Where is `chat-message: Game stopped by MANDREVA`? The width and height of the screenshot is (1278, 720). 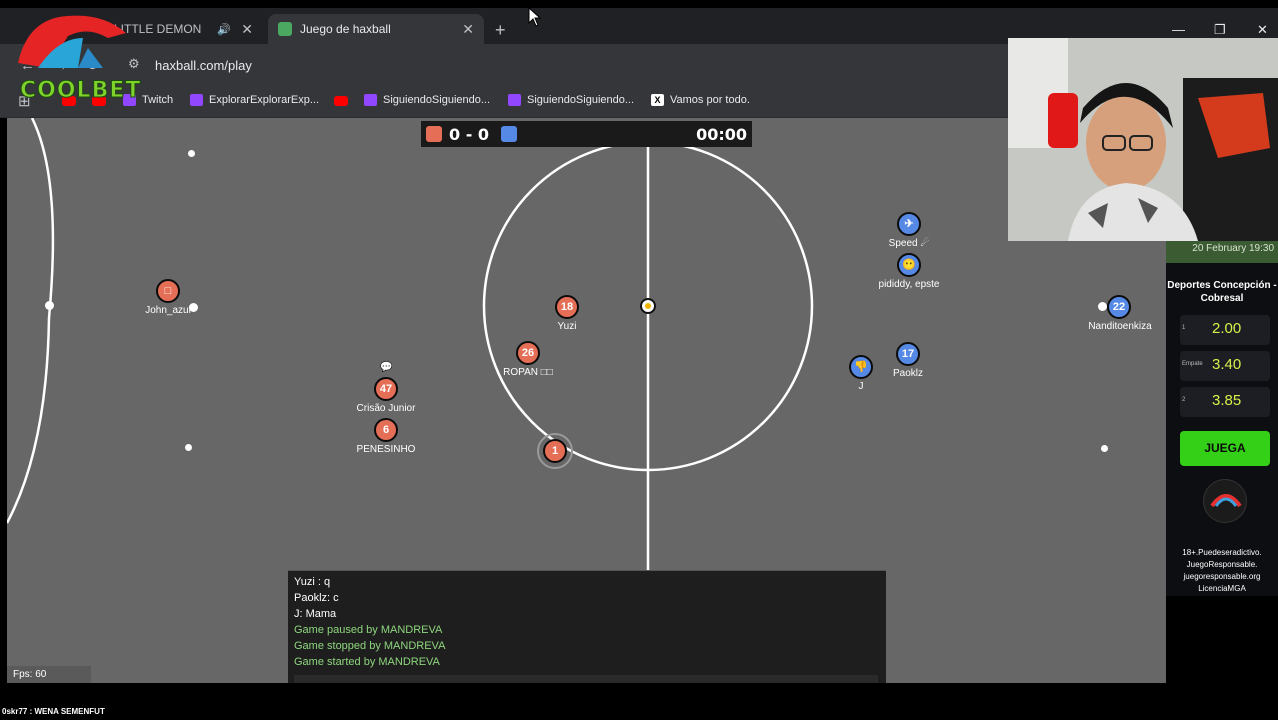 chat-message: Game stopped by MANDREVA is located at coordinates (370, 646).